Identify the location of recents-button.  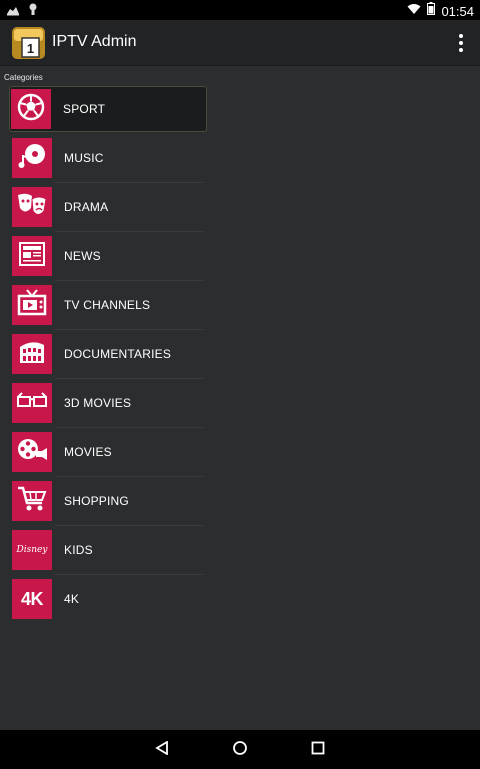
(318, 750).